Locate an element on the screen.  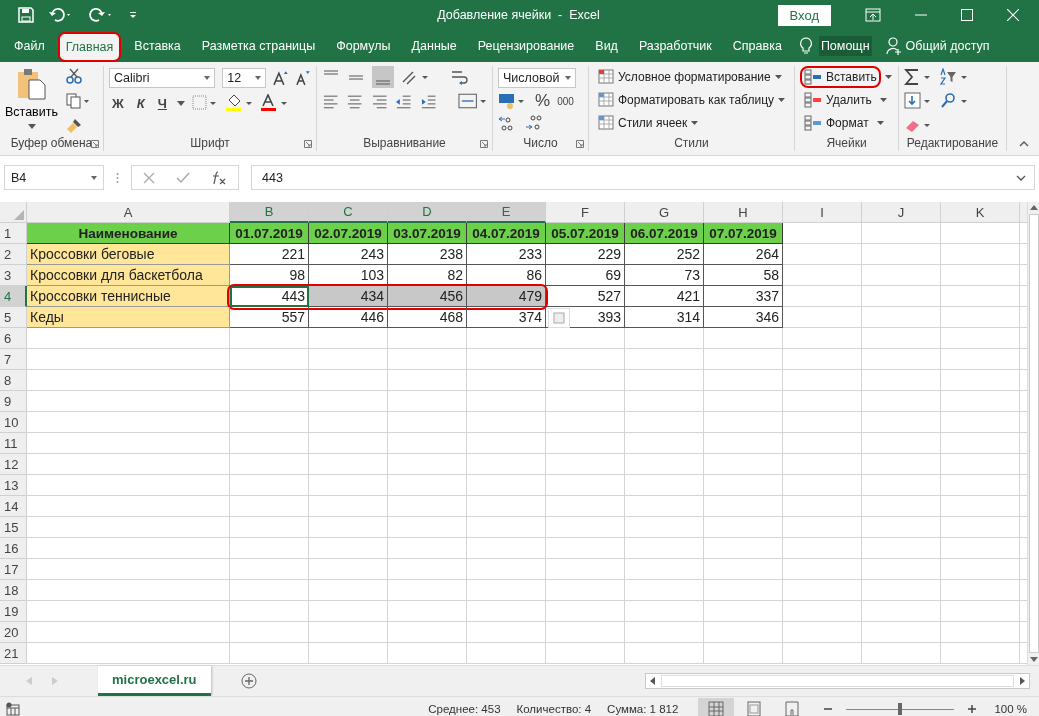
ribbon-display-icon is located at coordinates (873, 15).